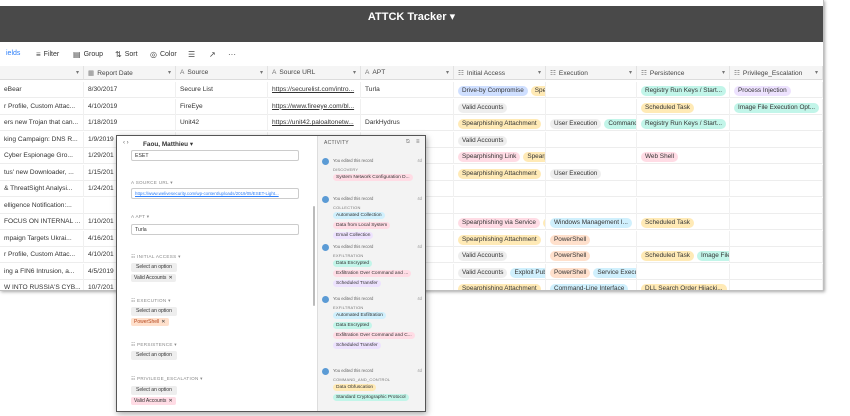  I want to click on toolbar-sort-button: ⇅ Sort, so click(126, 54).